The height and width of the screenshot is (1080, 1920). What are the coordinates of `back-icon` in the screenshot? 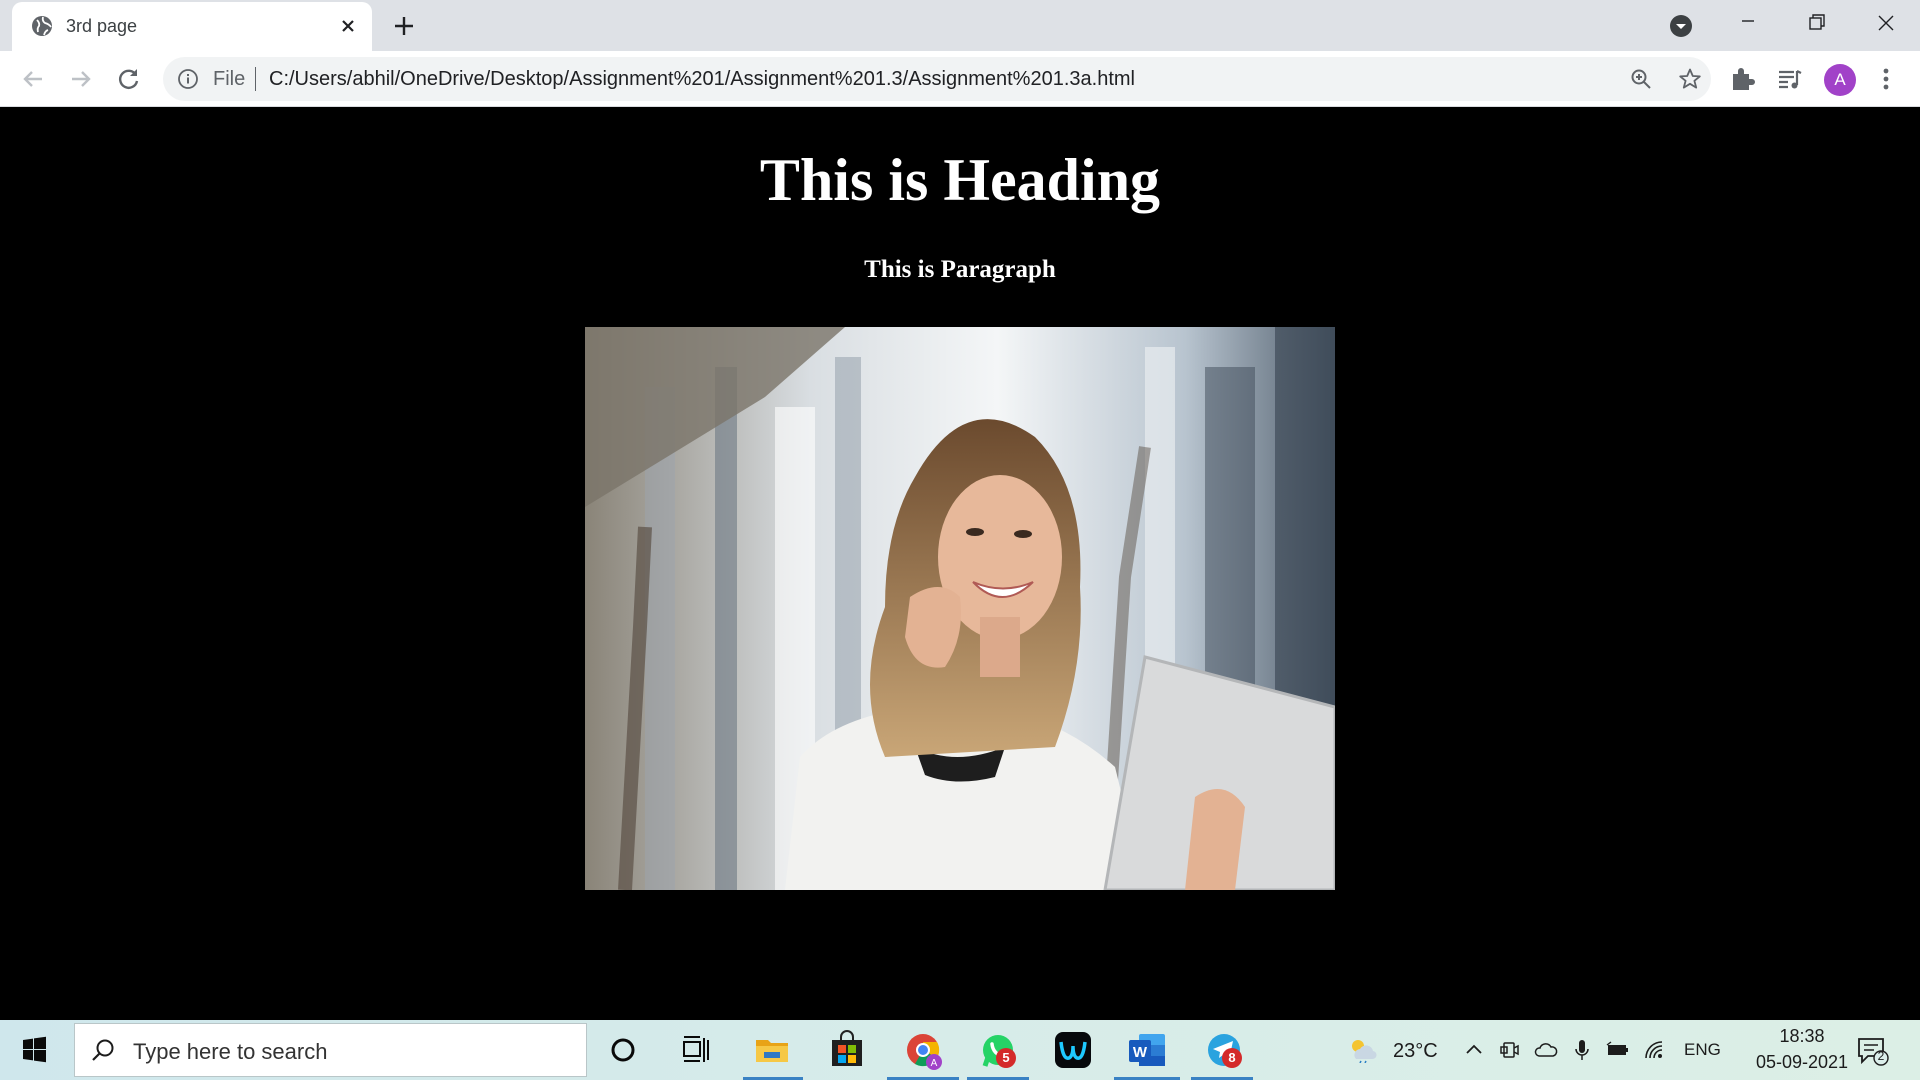 It's located at (33, 79).